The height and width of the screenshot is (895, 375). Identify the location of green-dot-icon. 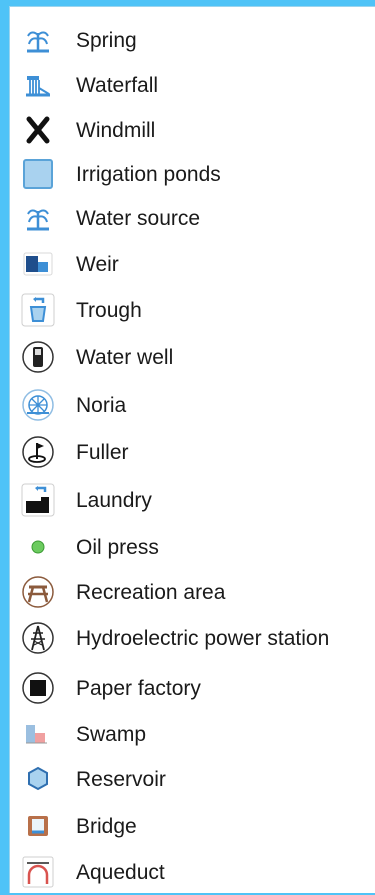
(38, 547).